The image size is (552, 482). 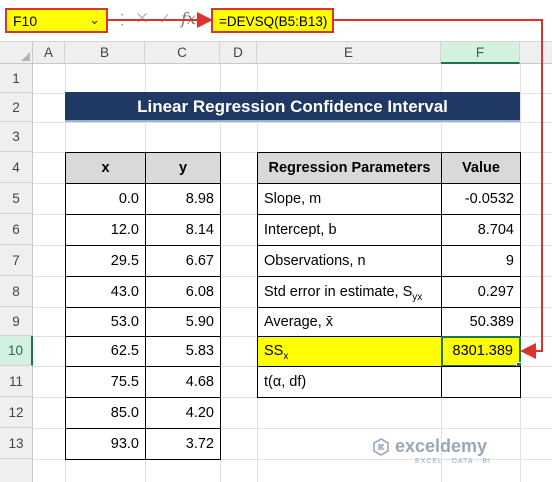 What do you see at coordinates (381, 447) in the screenshot?
I see `exceldemy-logo-icon` at bounding box center [381, 447].